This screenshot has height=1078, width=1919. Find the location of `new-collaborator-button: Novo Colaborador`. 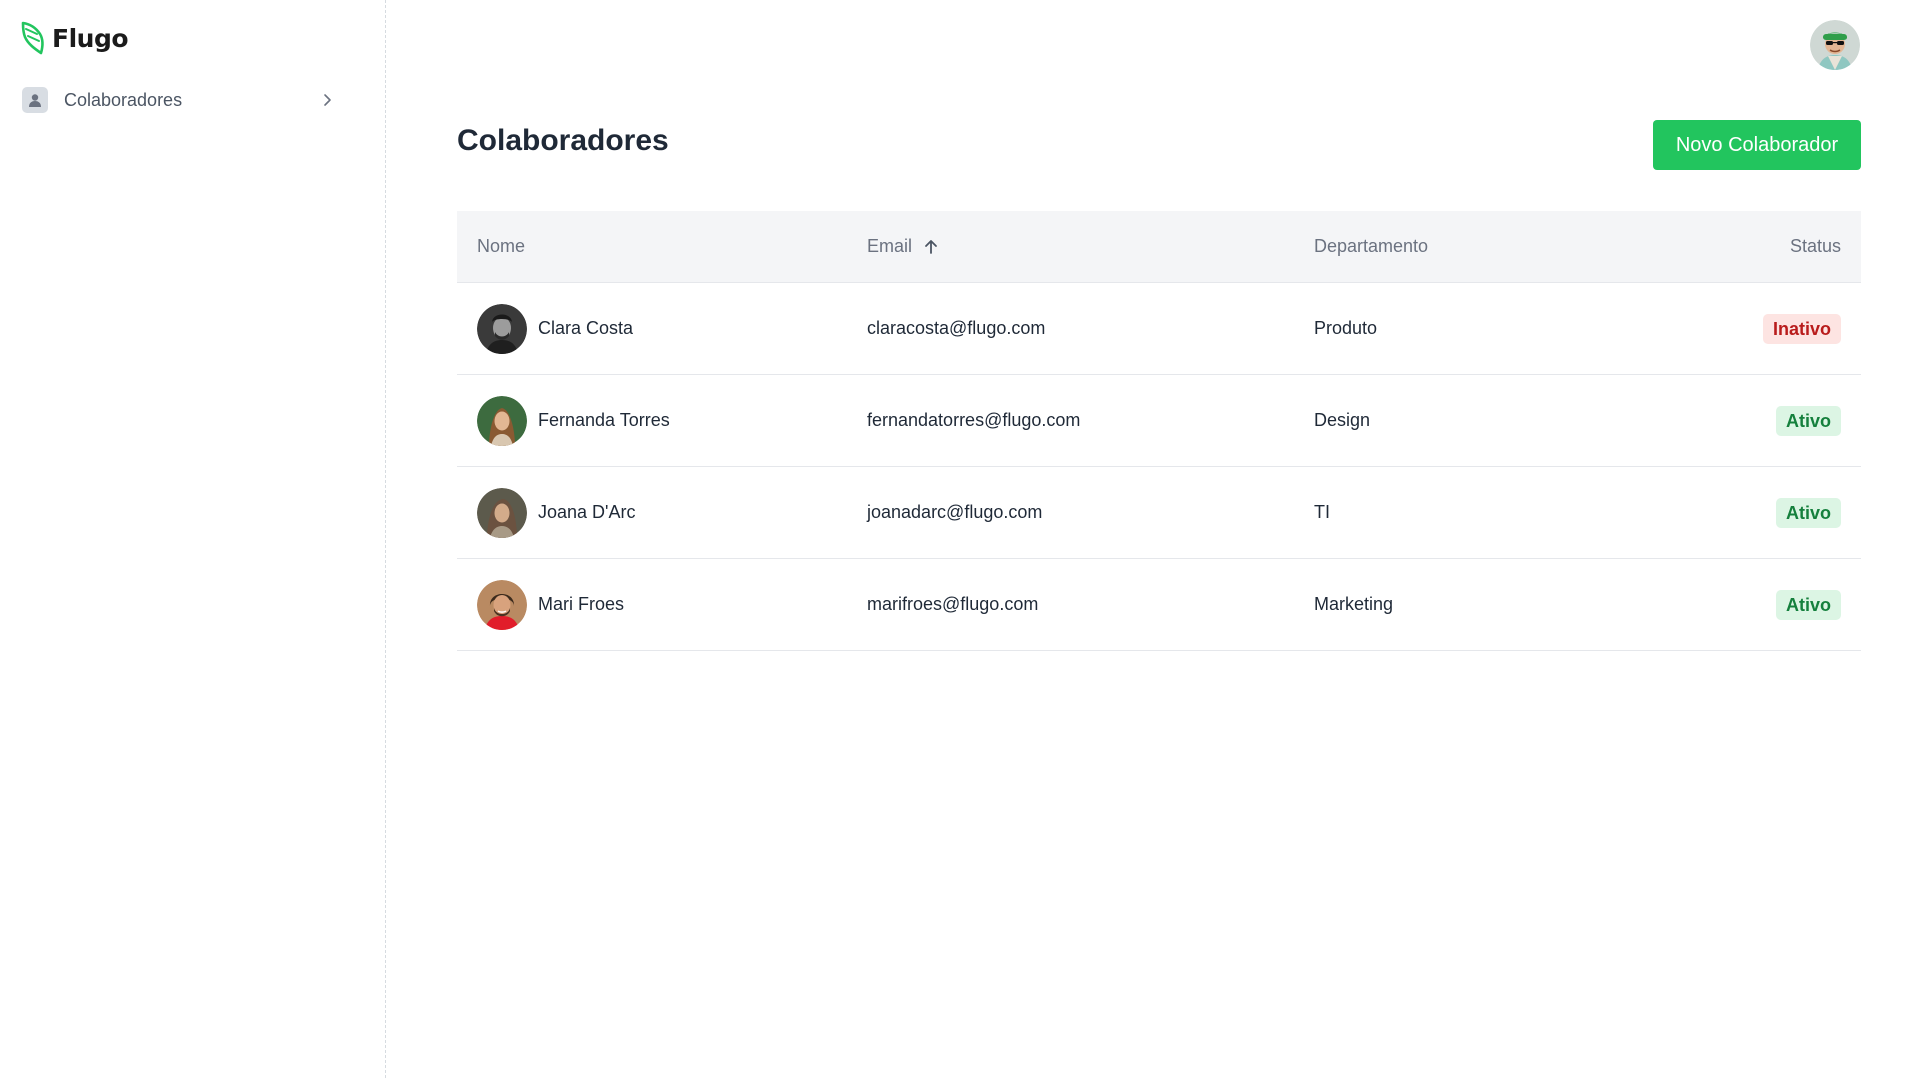

new-collaborator-button: Novo Colaborador is located at coordinates (1757, 145).